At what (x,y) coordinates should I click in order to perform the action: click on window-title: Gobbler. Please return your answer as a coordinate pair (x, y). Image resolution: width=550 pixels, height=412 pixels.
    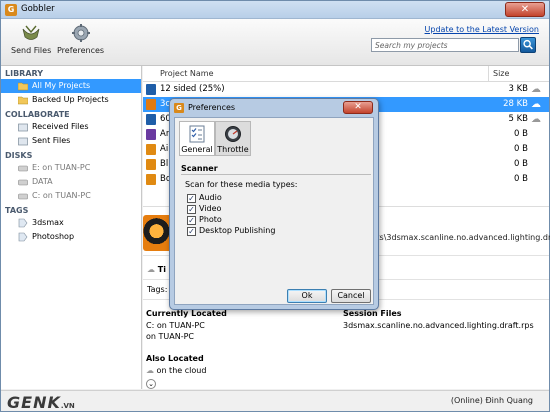
    Looking at the image, I should click on (38, 9).